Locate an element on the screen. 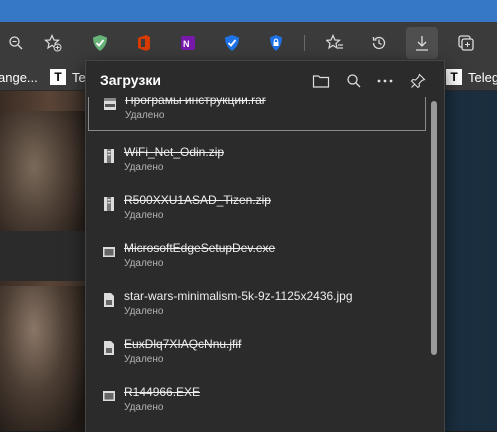  download-item: WiFi_Net_Odin.zip Удалено is located at coordinates (257, 161).